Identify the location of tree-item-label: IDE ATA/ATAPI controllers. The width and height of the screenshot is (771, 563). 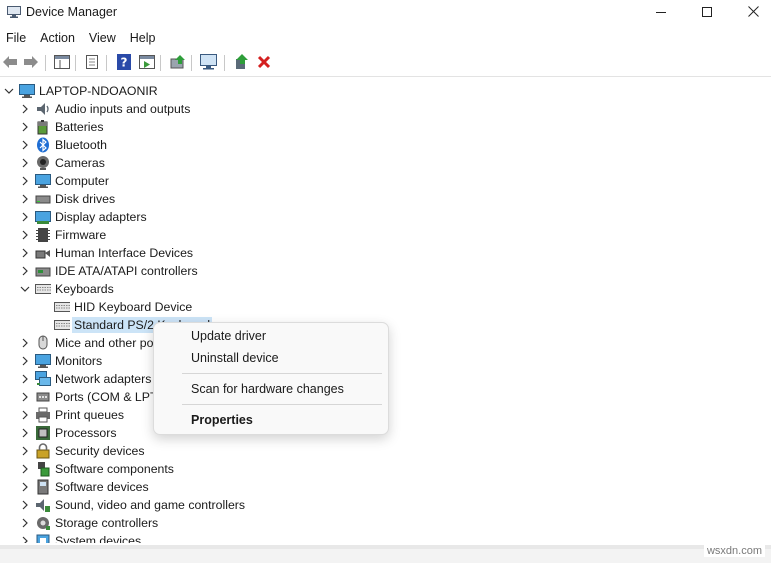
(126, 271).